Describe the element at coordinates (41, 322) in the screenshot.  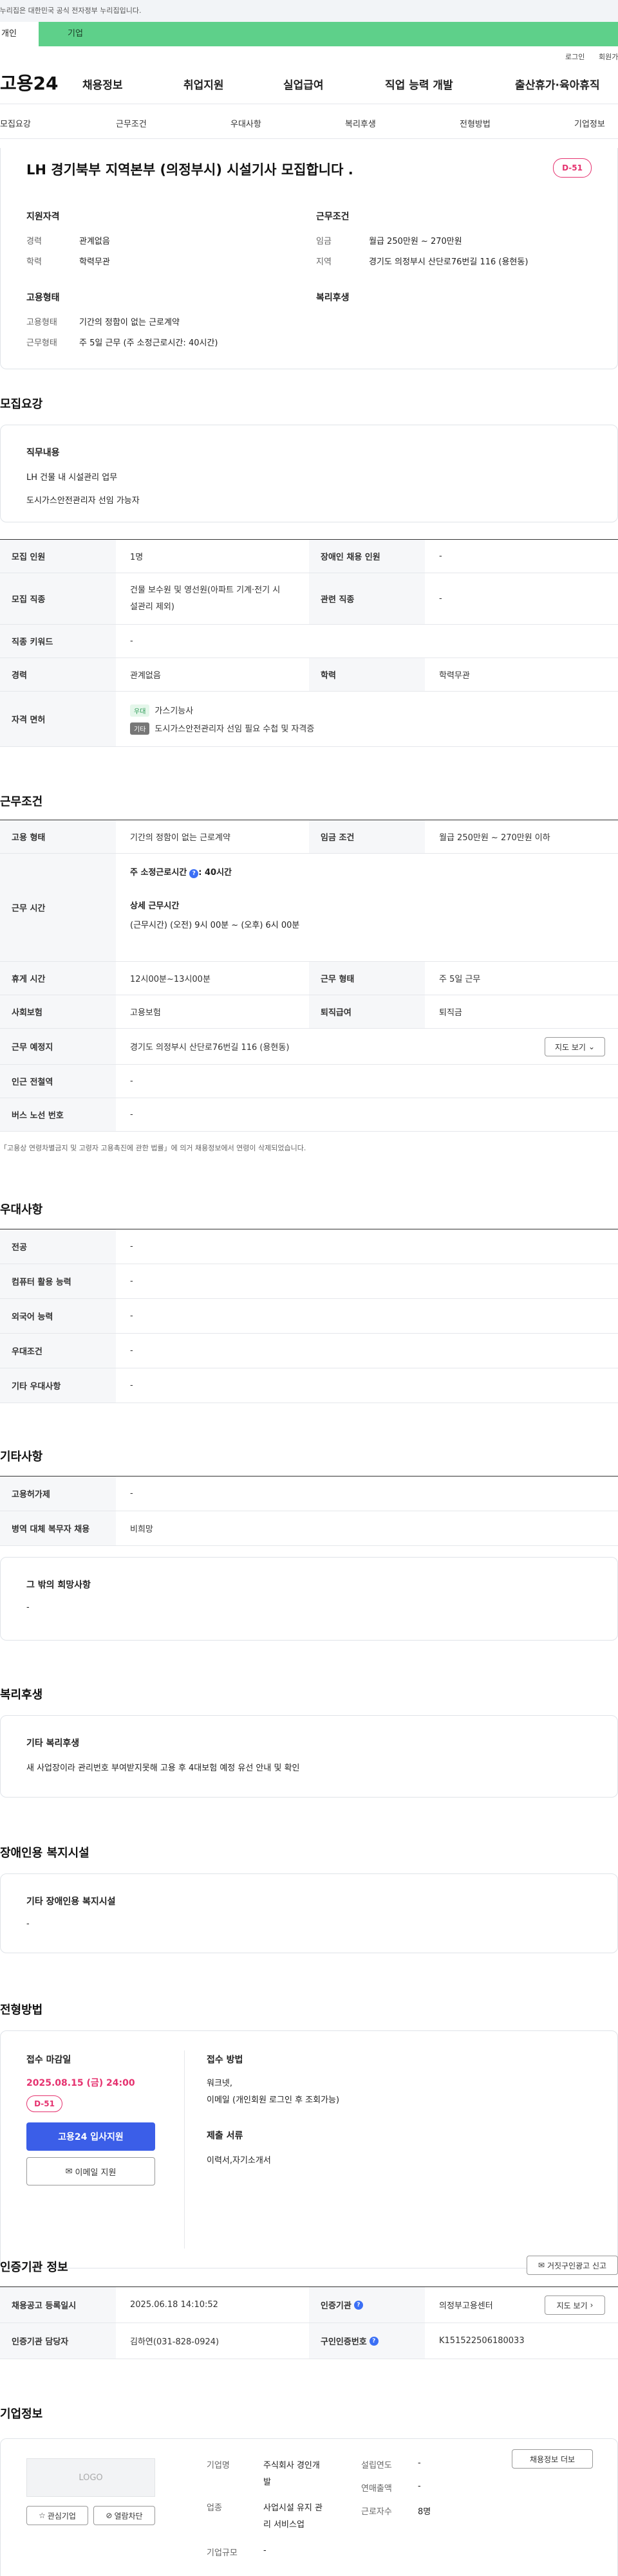
I see `emp-type-label: 고용형태` at that location.